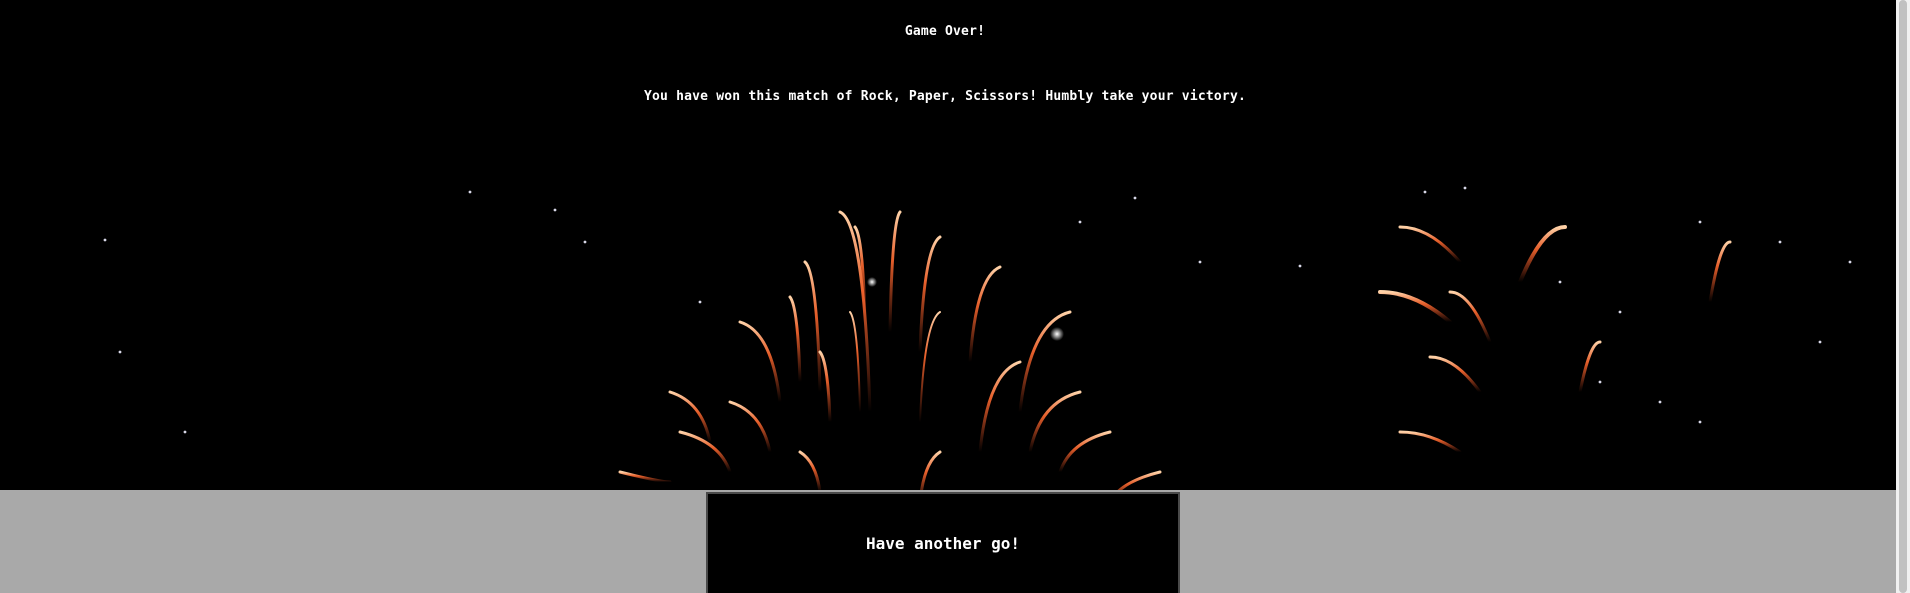  Describe the element at coordinates (943, 542) in the screenshot. I see `play-again-button: Have another go!` at that location.